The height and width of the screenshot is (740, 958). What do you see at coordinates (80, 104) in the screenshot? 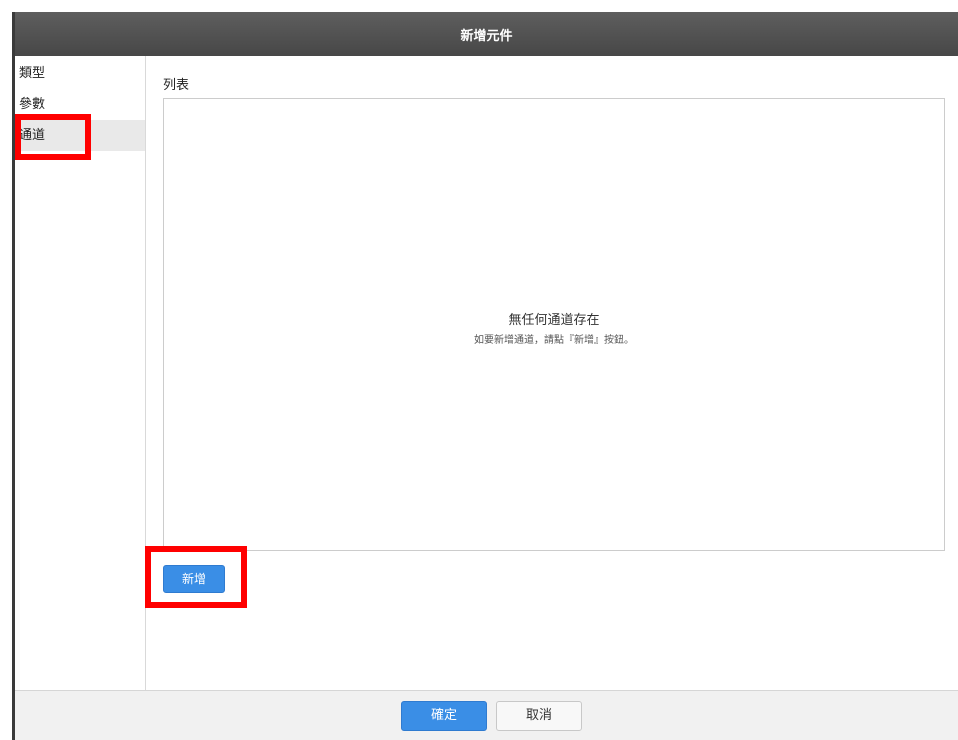
I see `sidebar-item-parameters: 參數` at bounding box center [80, 104].